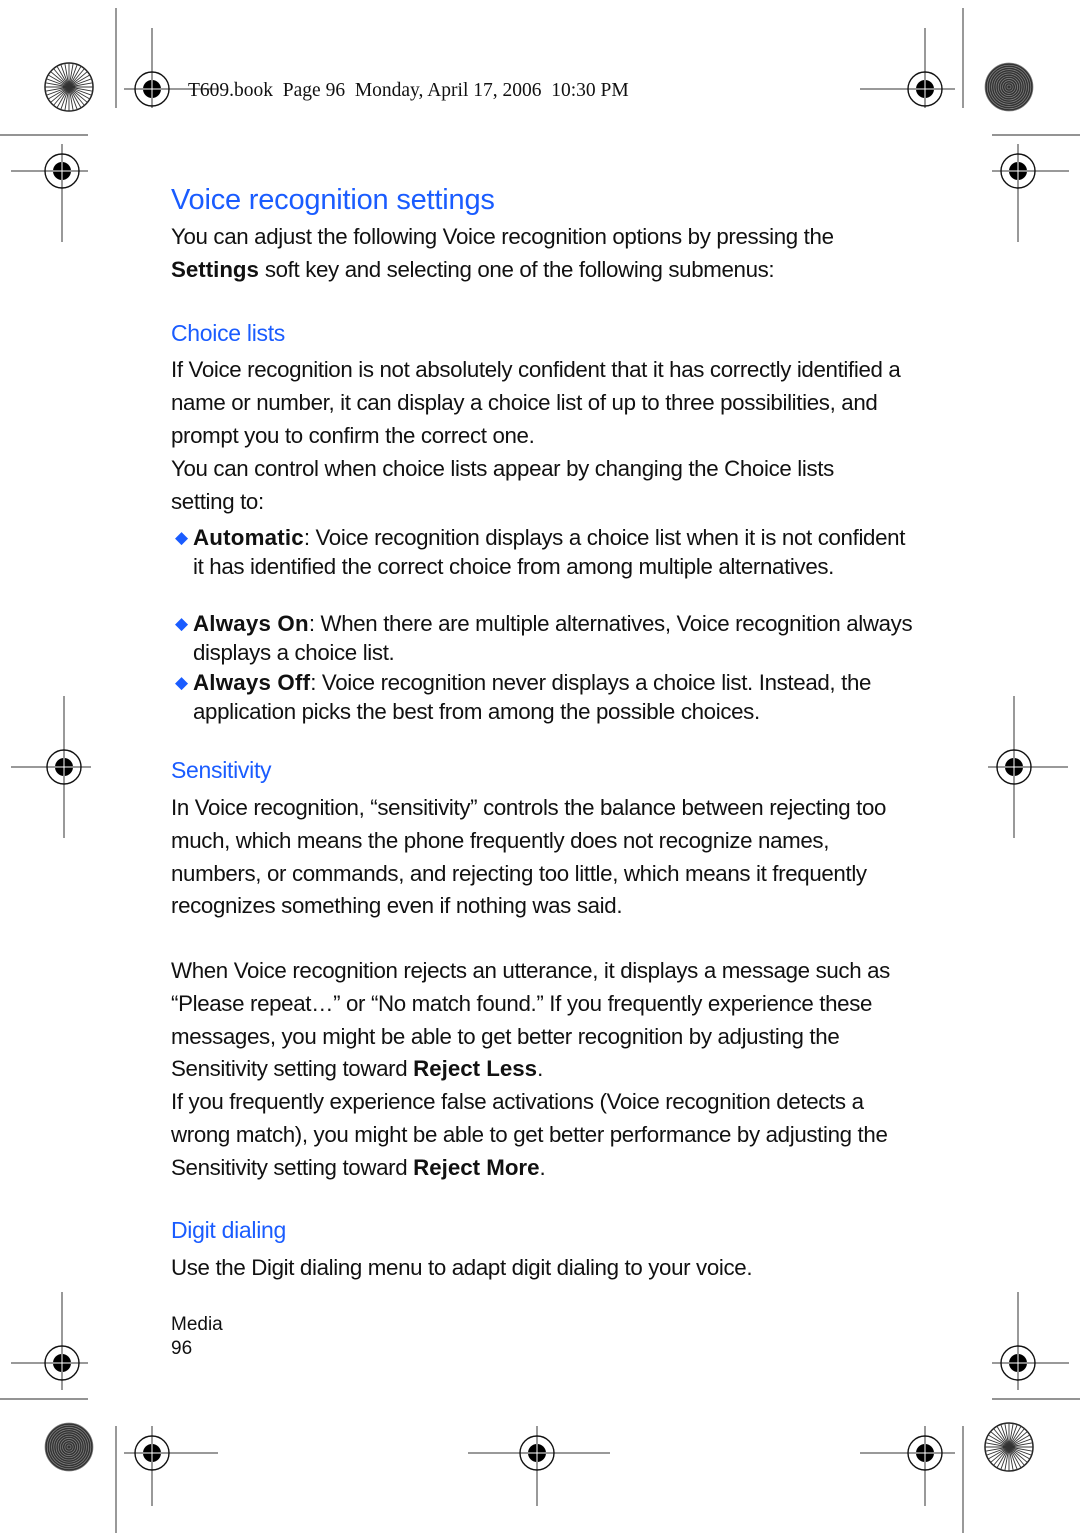 Image resolution: width=1080 pixels, height=1534 pixels. I want to click on option-label: Automatic, so click(248, 537).